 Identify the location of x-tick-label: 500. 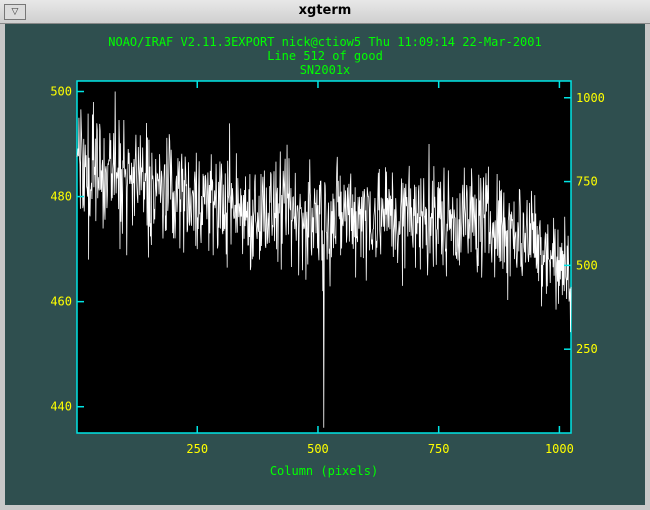
(318, 449).